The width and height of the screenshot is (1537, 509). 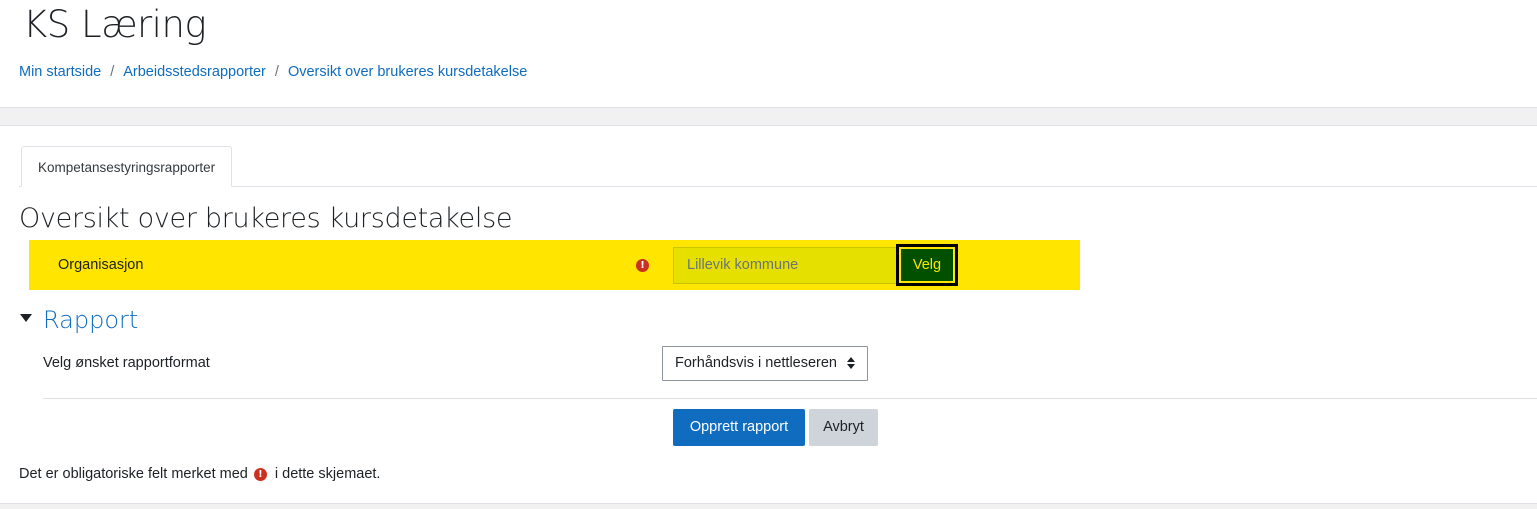 I want to click on breadcrumb-item-workplace-reports: Arbeidsstedsrapporter, so click(x=194, y=72).